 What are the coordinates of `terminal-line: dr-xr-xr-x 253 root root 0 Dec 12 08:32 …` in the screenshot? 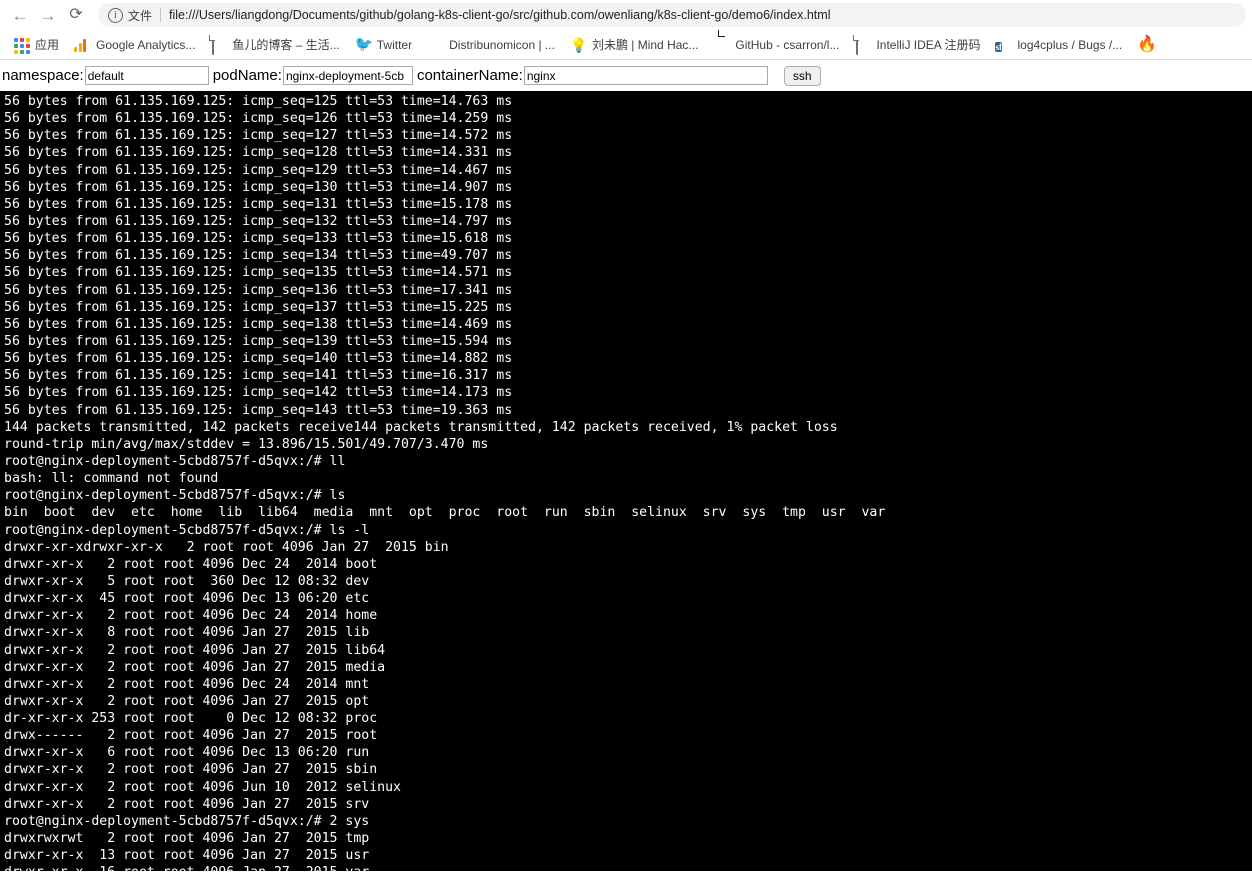 It's located at (191, 719).